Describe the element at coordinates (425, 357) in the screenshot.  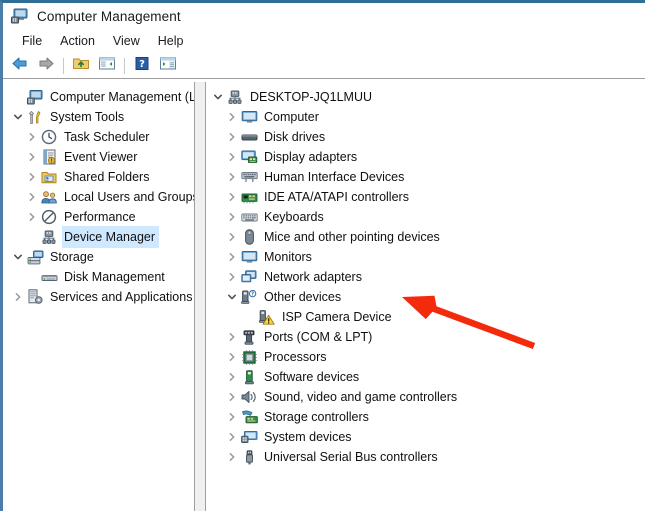
I see `device-node-processors: Processors` at that location.